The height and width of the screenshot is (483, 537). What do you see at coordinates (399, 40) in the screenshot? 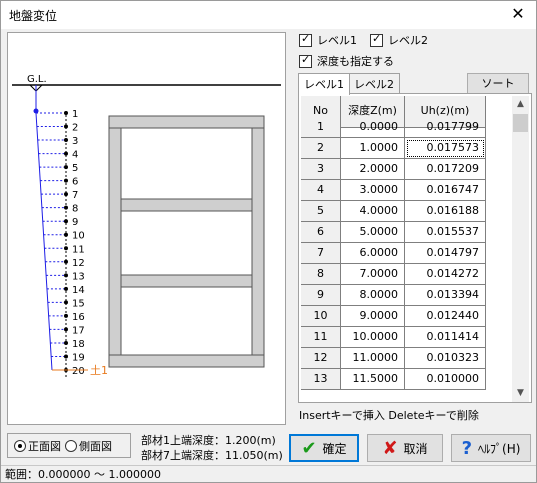
I see `level2-checkbox: レベル2` at bounding box center [399, 40].